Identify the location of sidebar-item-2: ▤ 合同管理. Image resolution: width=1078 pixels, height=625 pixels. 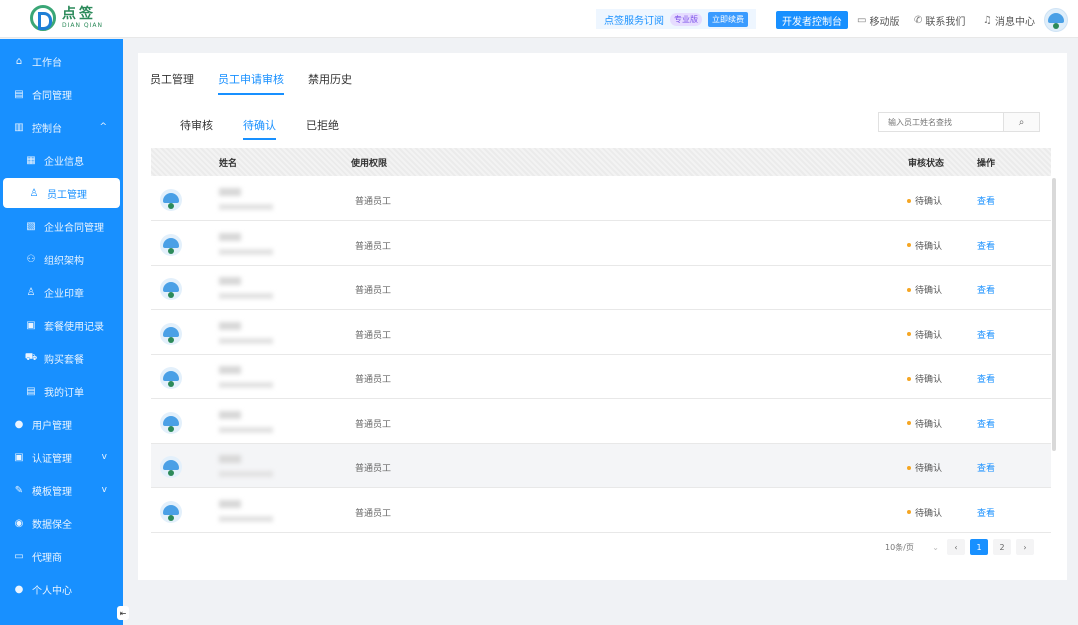
(61, 94).